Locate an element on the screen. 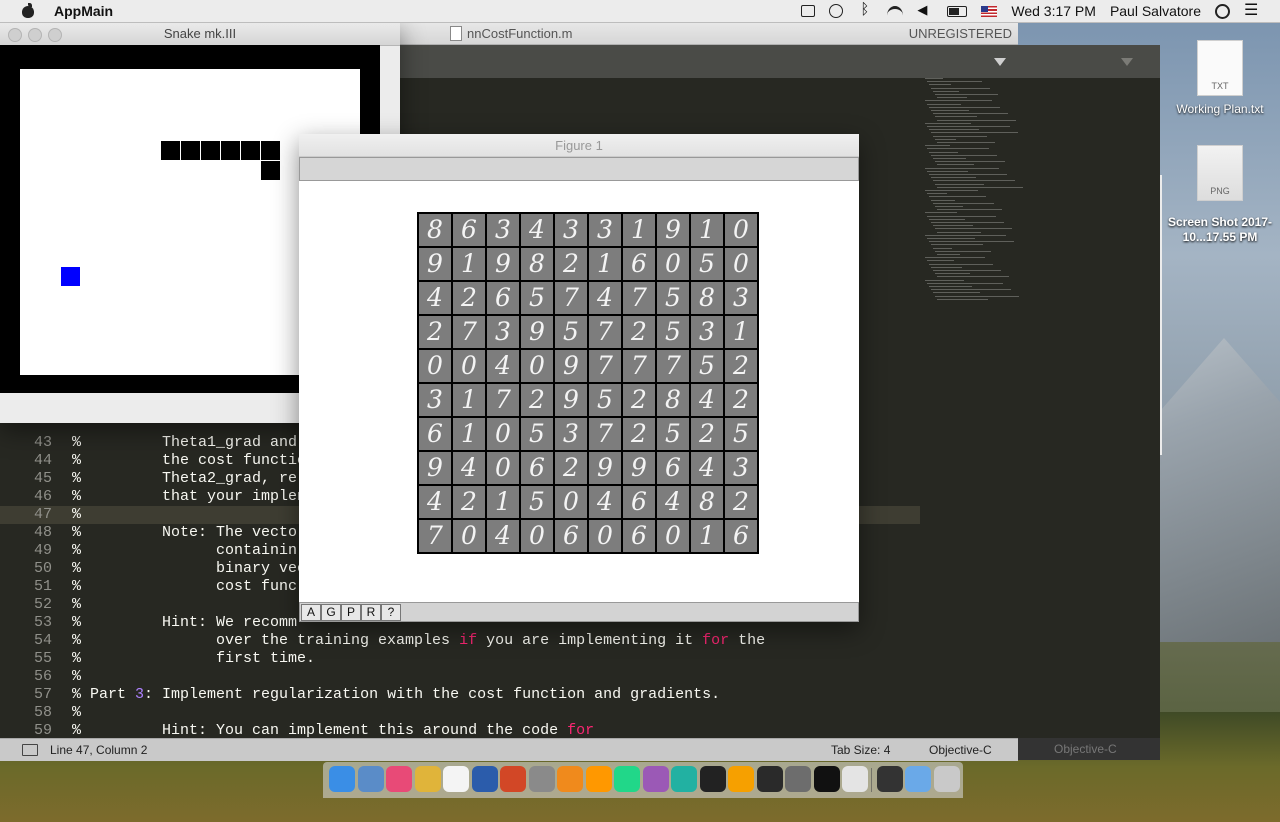  figure-tool-button: A is located at coordinates (311, 612).